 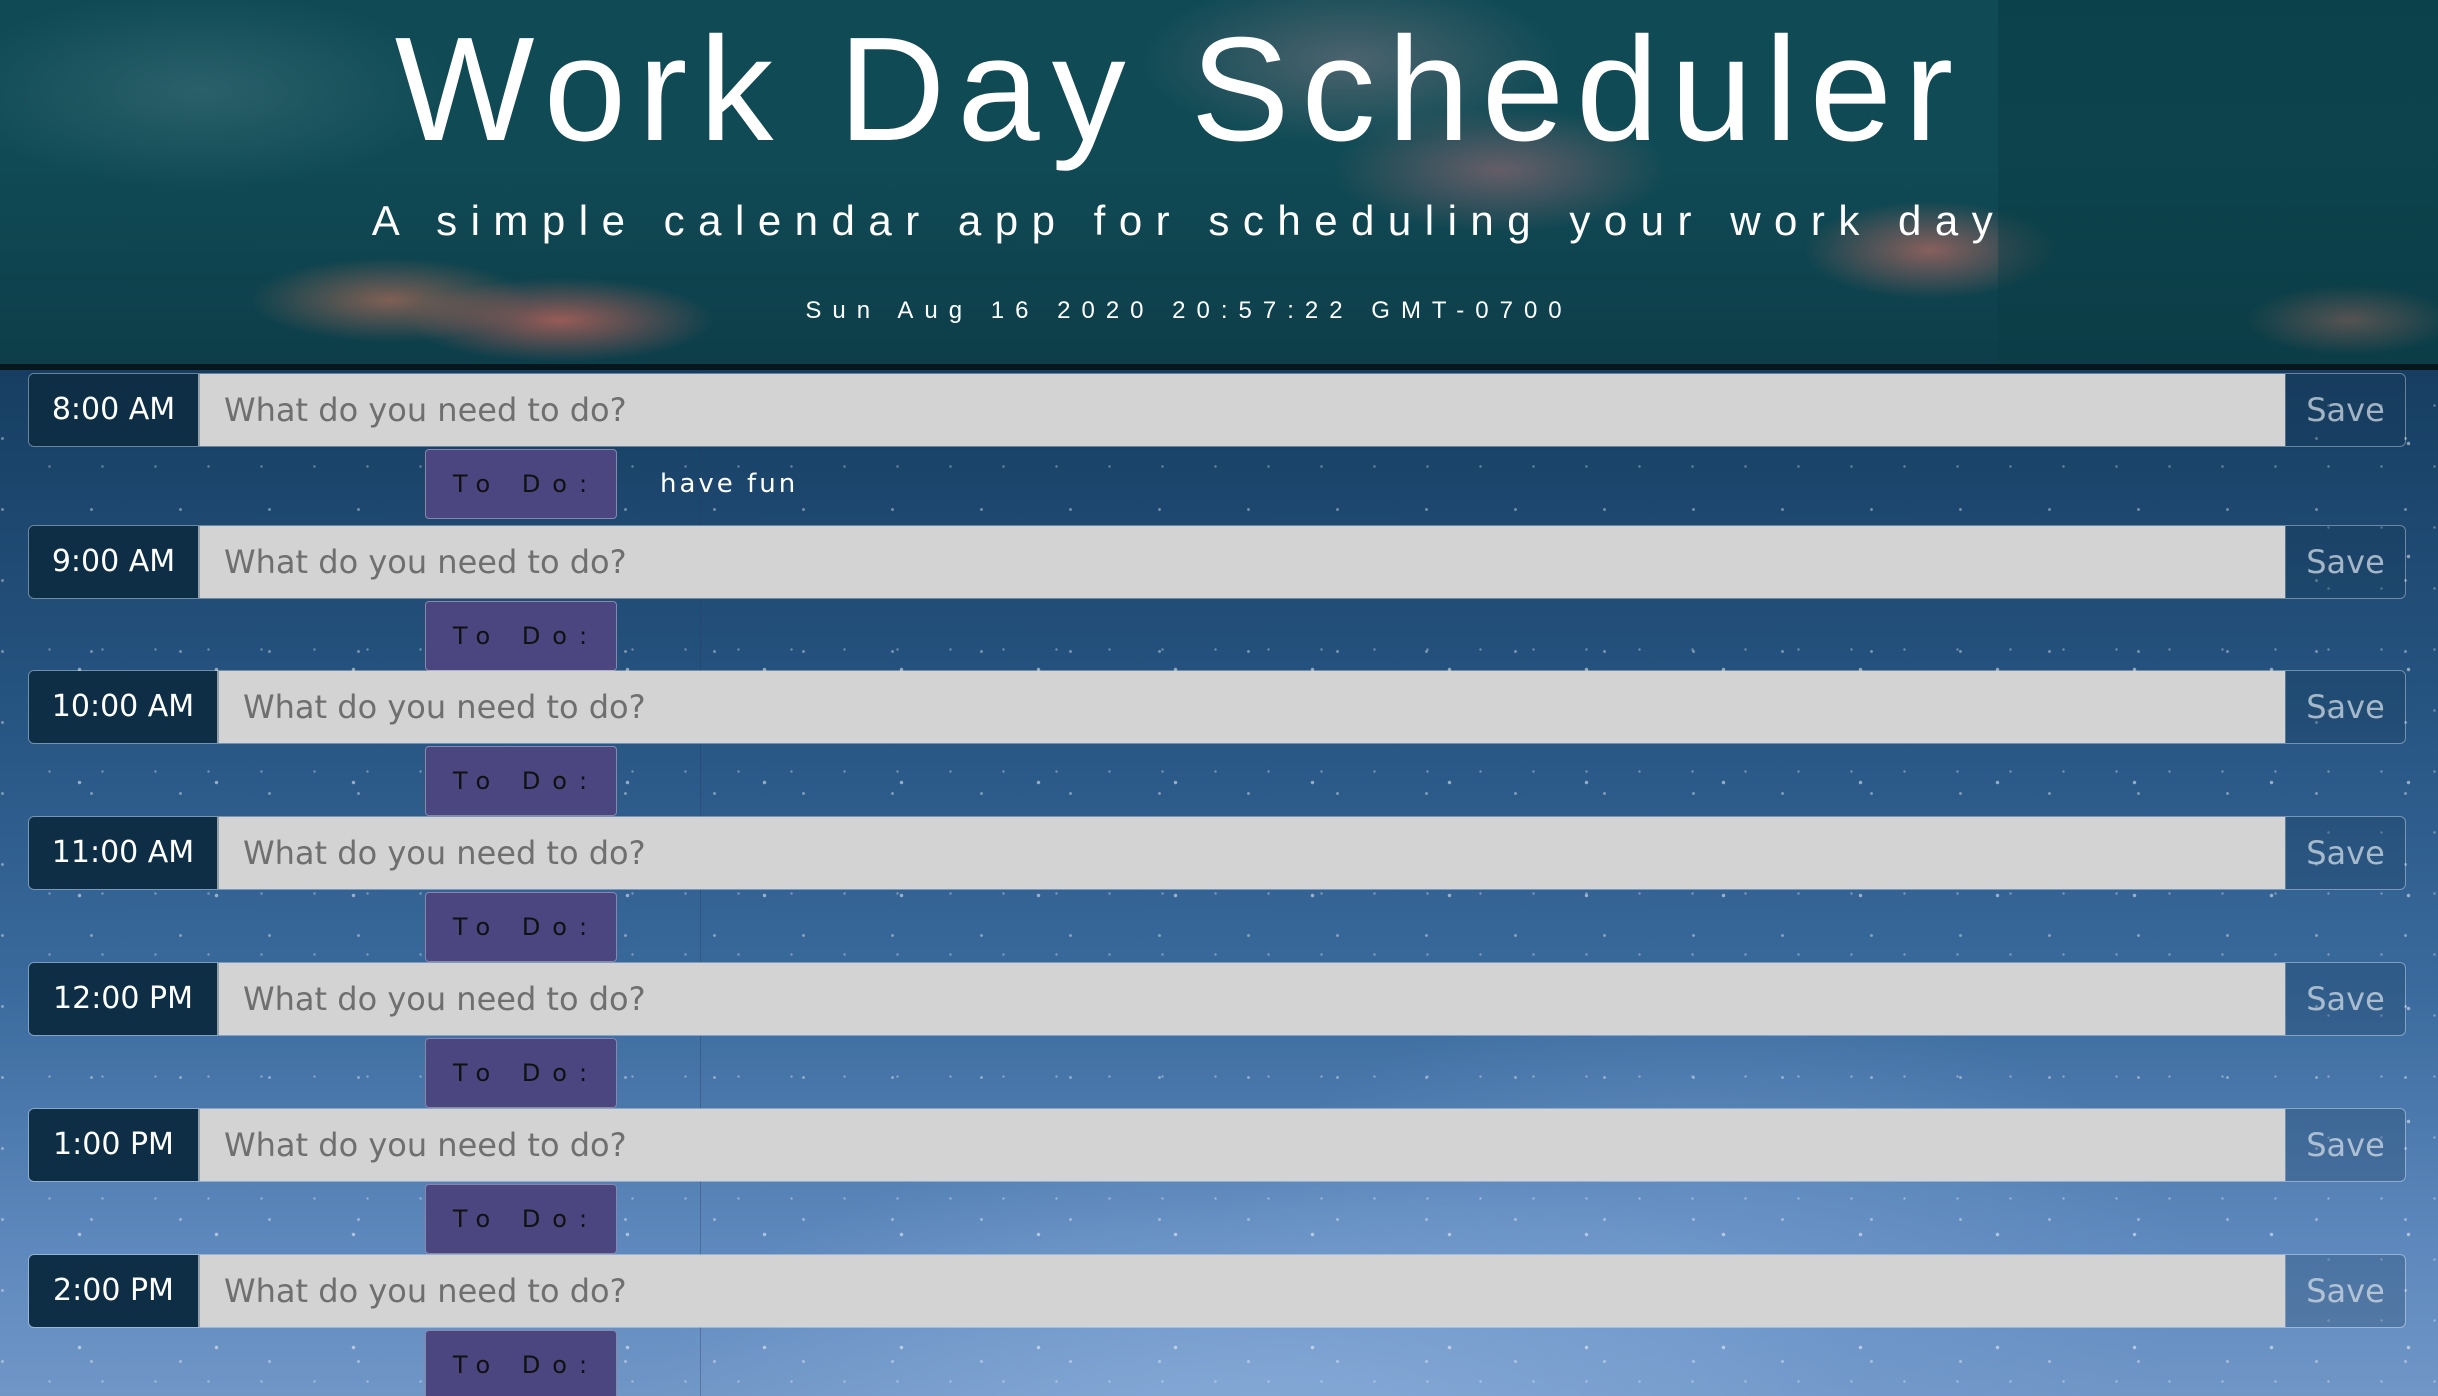 I want to click on hour-label: 10:00 AM, so click(x=124, y=707).